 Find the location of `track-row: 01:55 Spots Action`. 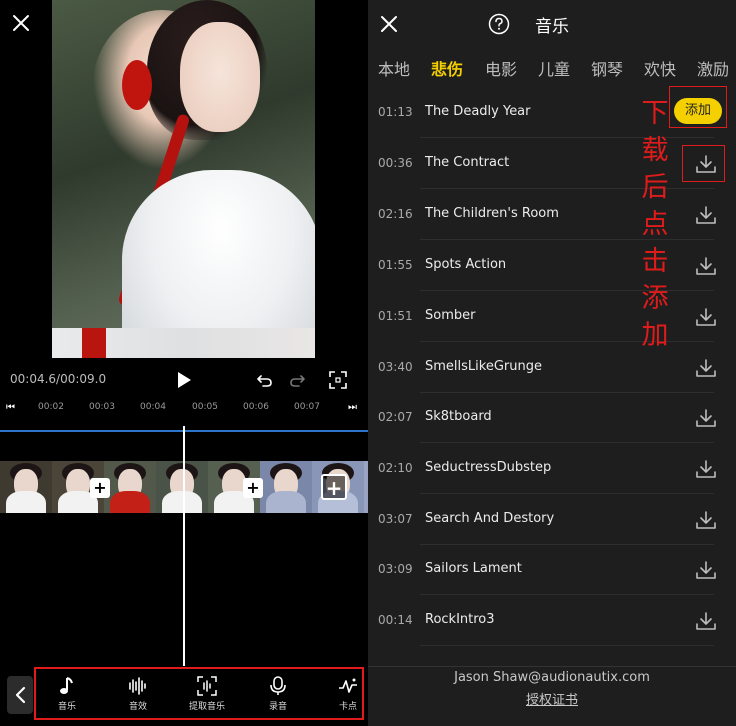

track-row: 01:55 Spots Action is located at coordinates (552, 266).